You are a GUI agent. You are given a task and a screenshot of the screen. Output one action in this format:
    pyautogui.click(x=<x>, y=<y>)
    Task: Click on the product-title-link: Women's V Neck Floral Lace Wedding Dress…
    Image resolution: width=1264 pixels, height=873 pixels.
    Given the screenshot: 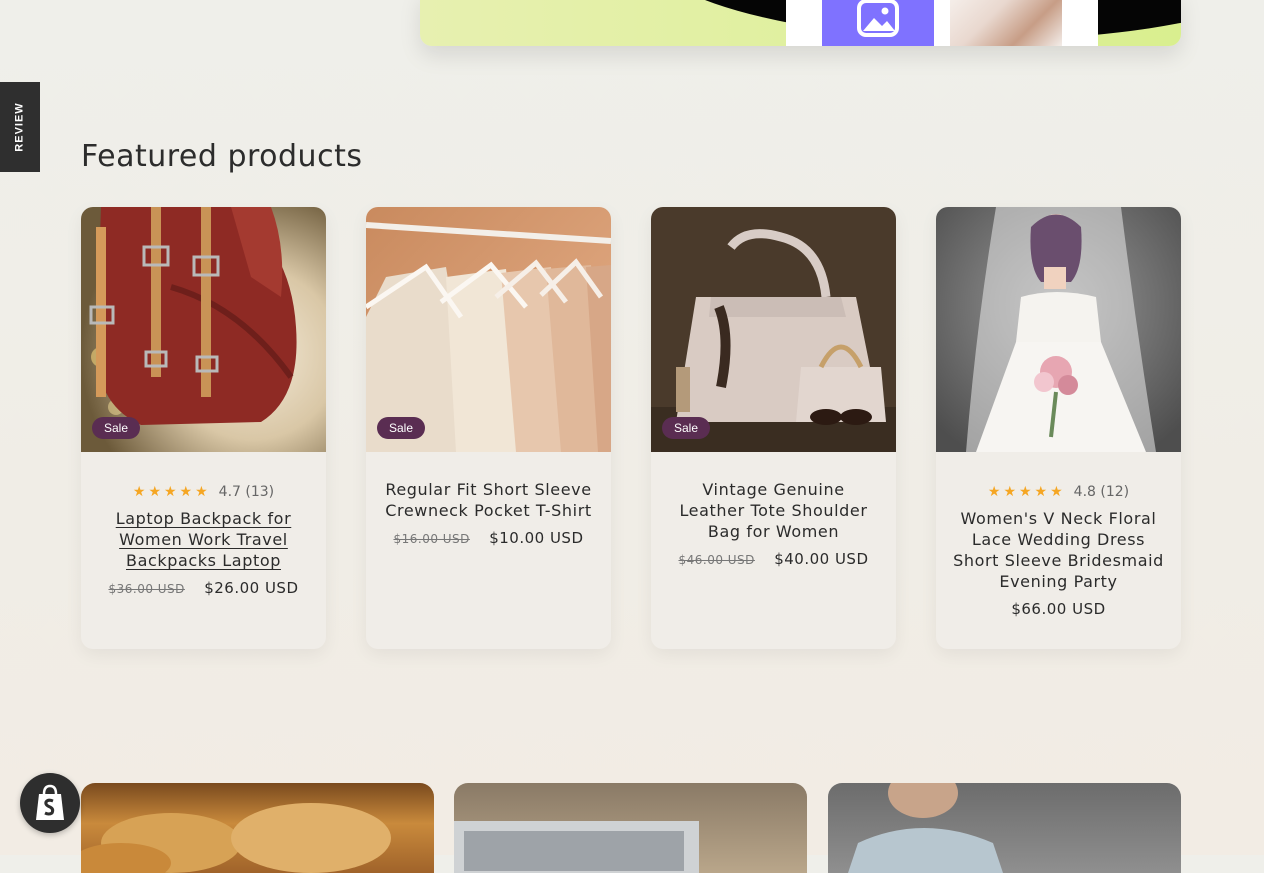 What is the action you would take?
    pyautogui.click(x=1058, y=550)
    